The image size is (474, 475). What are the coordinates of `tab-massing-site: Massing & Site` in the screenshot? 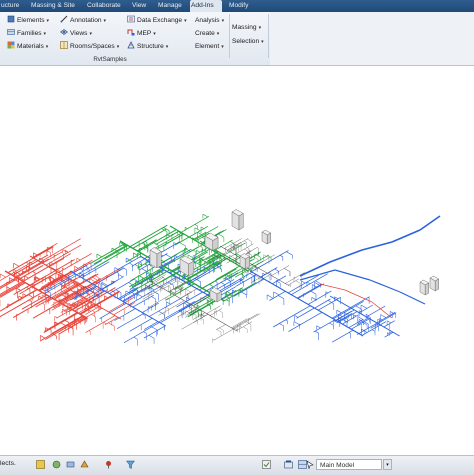 It's located at (53, 6).